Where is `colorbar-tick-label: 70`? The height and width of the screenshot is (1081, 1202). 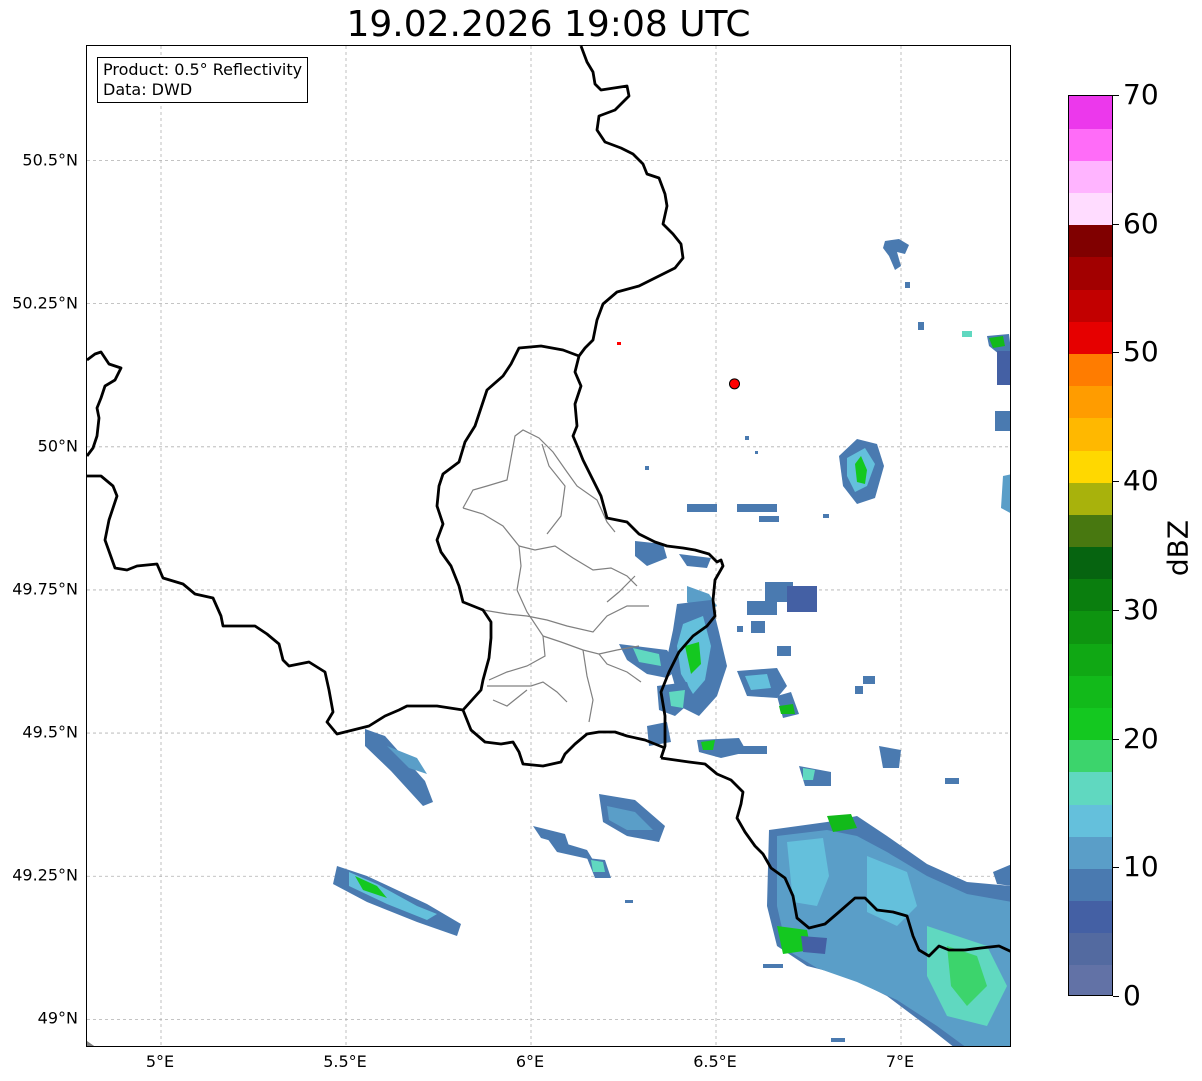 colorbar-tick-label: 70 is located at coordinates (1141, 94).